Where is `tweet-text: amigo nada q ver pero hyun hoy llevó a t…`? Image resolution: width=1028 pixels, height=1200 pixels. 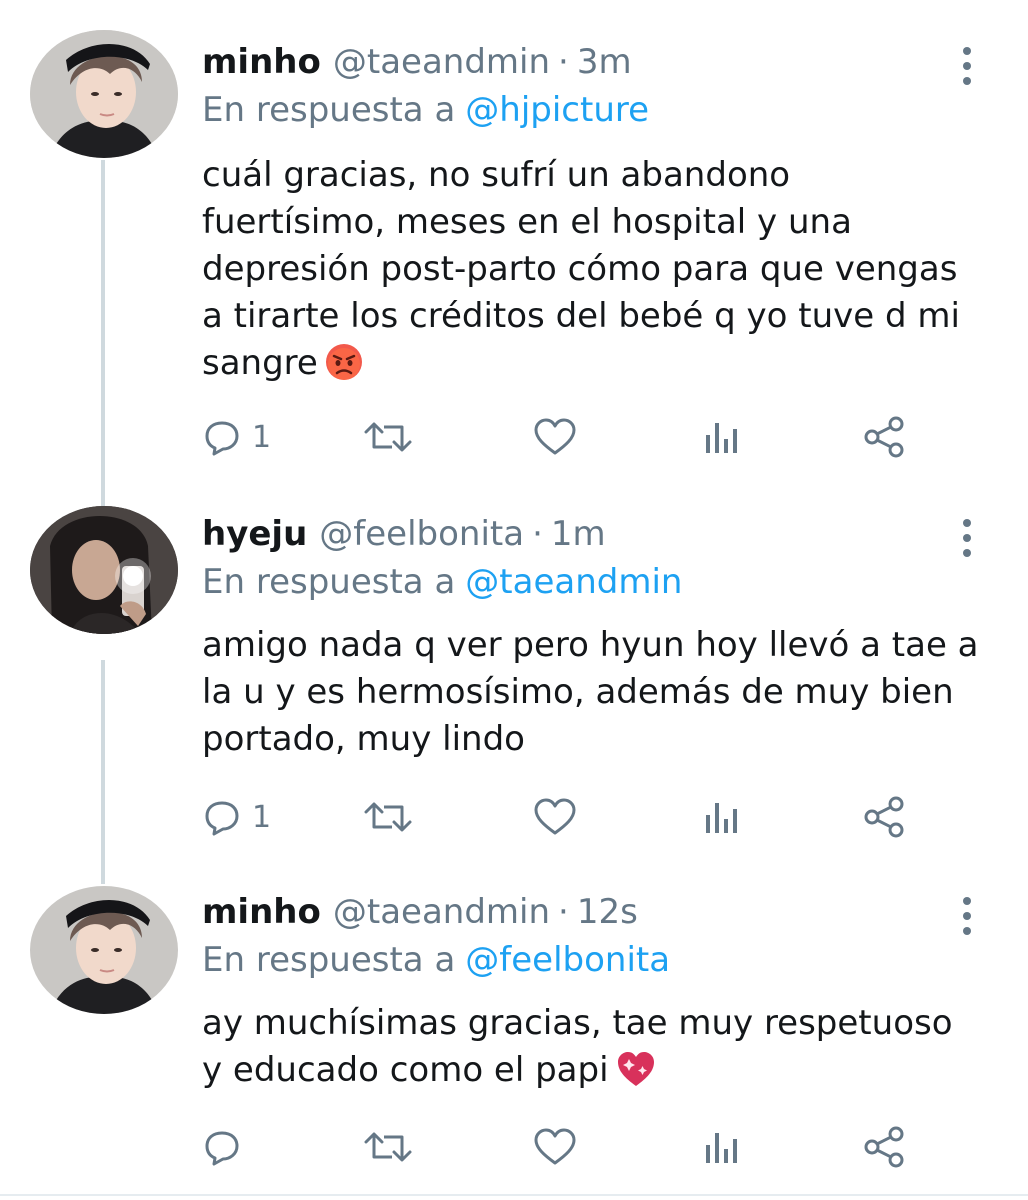 tweet-text: amigo nada q ver pero hyun hoy llevó a t… is located at coordinates (602, 692).